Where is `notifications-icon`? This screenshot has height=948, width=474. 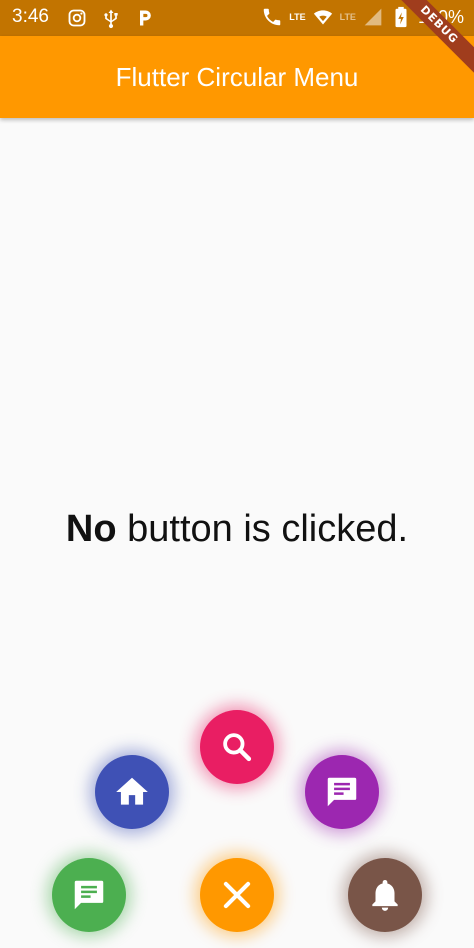
notifications-icon is located at coordinates (385, 895).